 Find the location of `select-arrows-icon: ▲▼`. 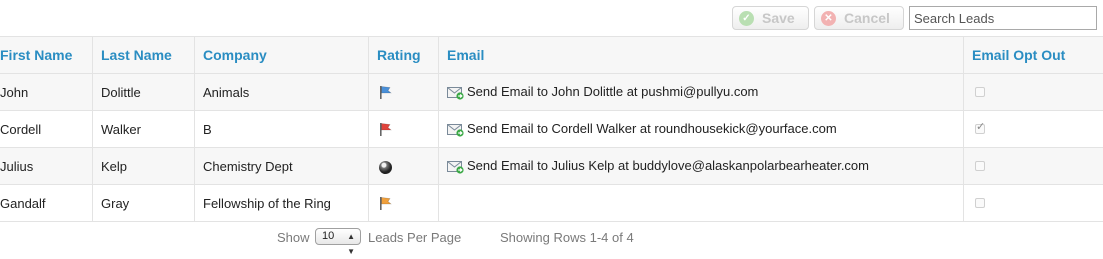

select-arrows-icon: ▲▼ is located at coordinates (351, 244).